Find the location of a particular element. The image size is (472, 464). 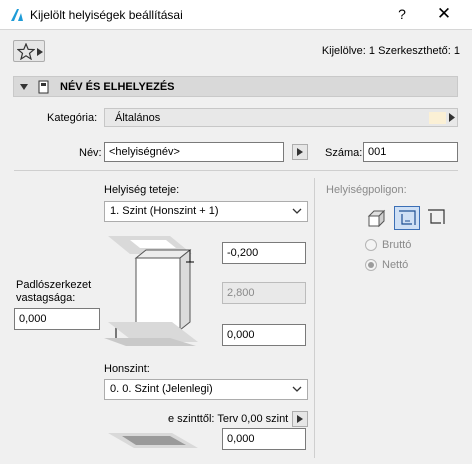

title-bar: Kijelölt helyiségek beállításai ? ✕ is located at coordinates (236, 15).